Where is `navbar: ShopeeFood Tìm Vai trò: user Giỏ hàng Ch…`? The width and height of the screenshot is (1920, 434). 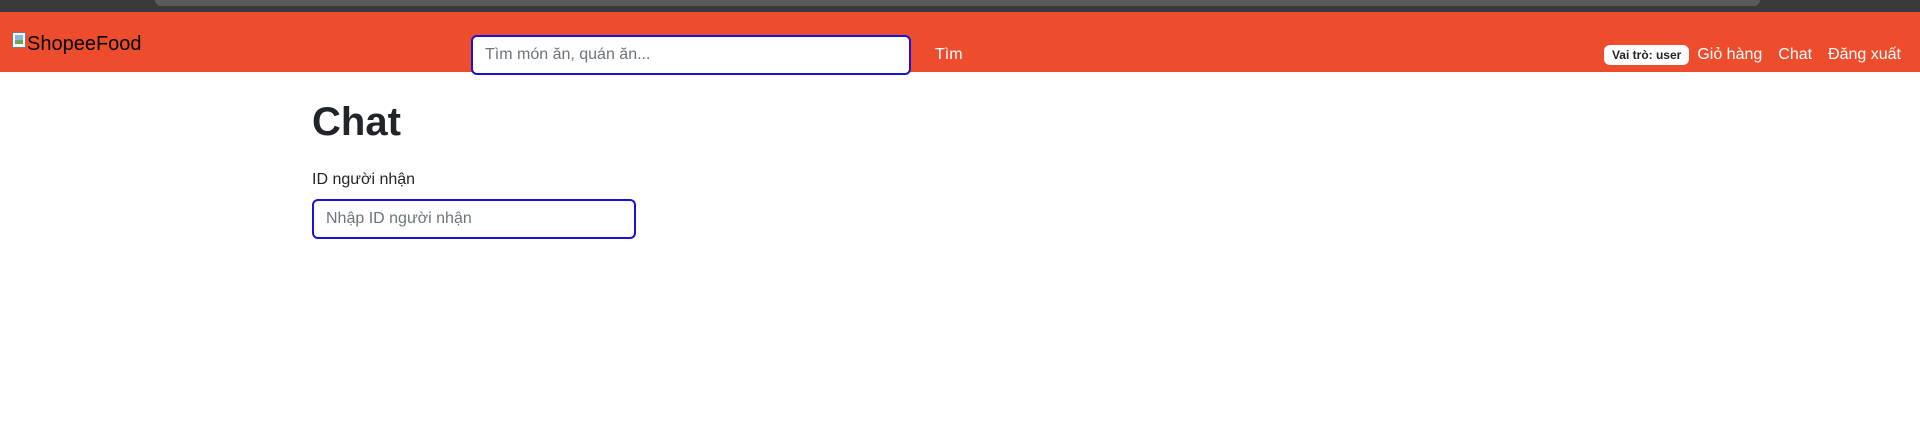
navbar: ShopeeFood Tìm Vai trò: user Giỏ hàng Ch… is located at coordinates (960, 43).